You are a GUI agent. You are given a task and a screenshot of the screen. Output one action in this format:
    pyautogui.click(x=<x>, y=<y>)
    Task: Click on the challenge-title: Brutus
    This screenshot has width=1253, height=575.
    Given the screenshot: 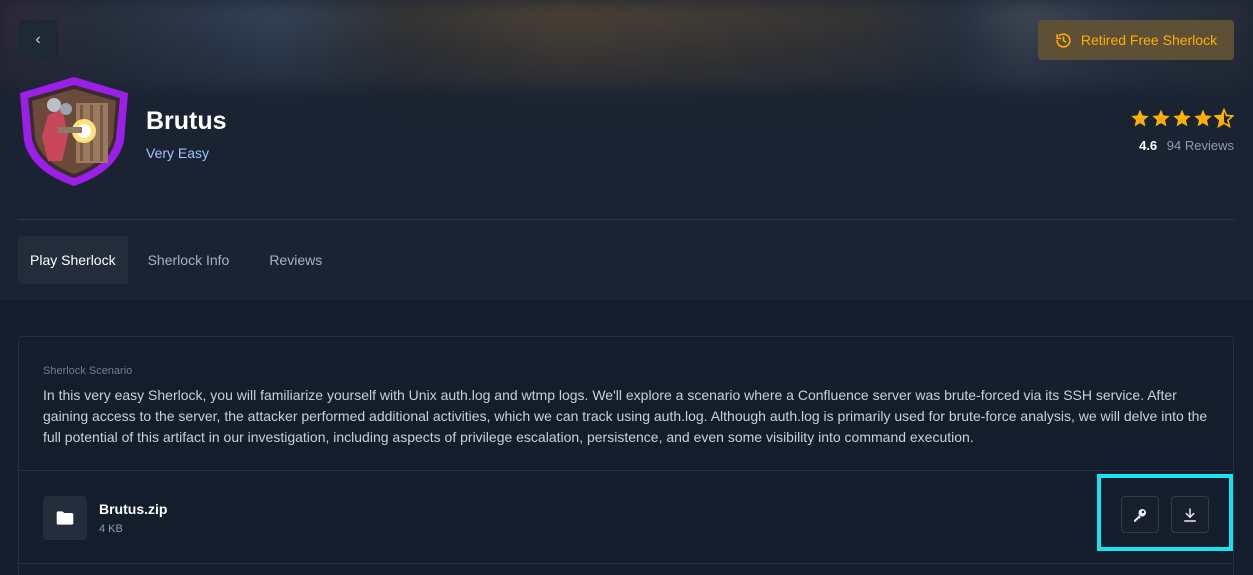 What is the action you would take?
    pyautogui.click(x=186, y=121)
    